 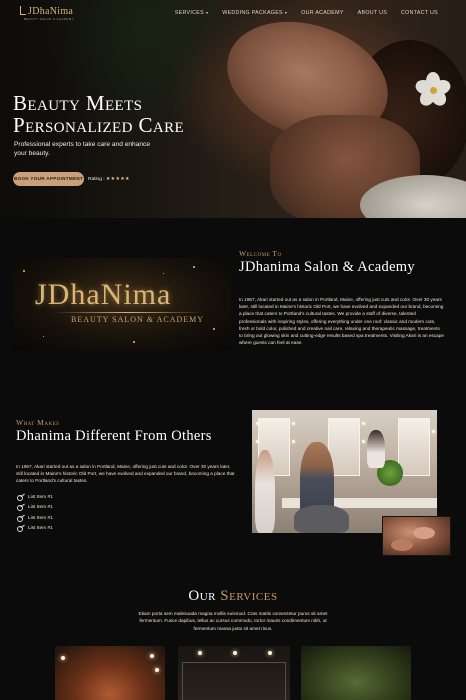 I want to click on service-card-facial, so click(x=356, y=673).